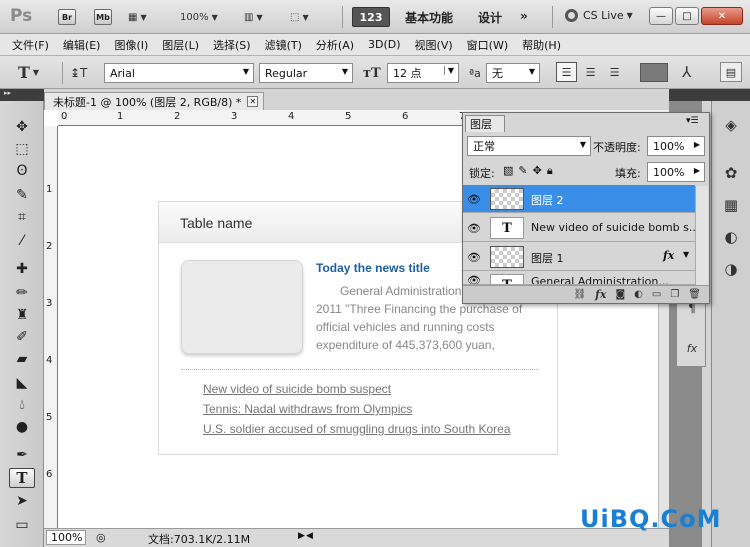 The width and height of the screenshot is (750, 547). What do you see at coordinates (686, 72) in the screenshot?
I see `warp-text-icon: ⅄` at bounding box center [686, 72].